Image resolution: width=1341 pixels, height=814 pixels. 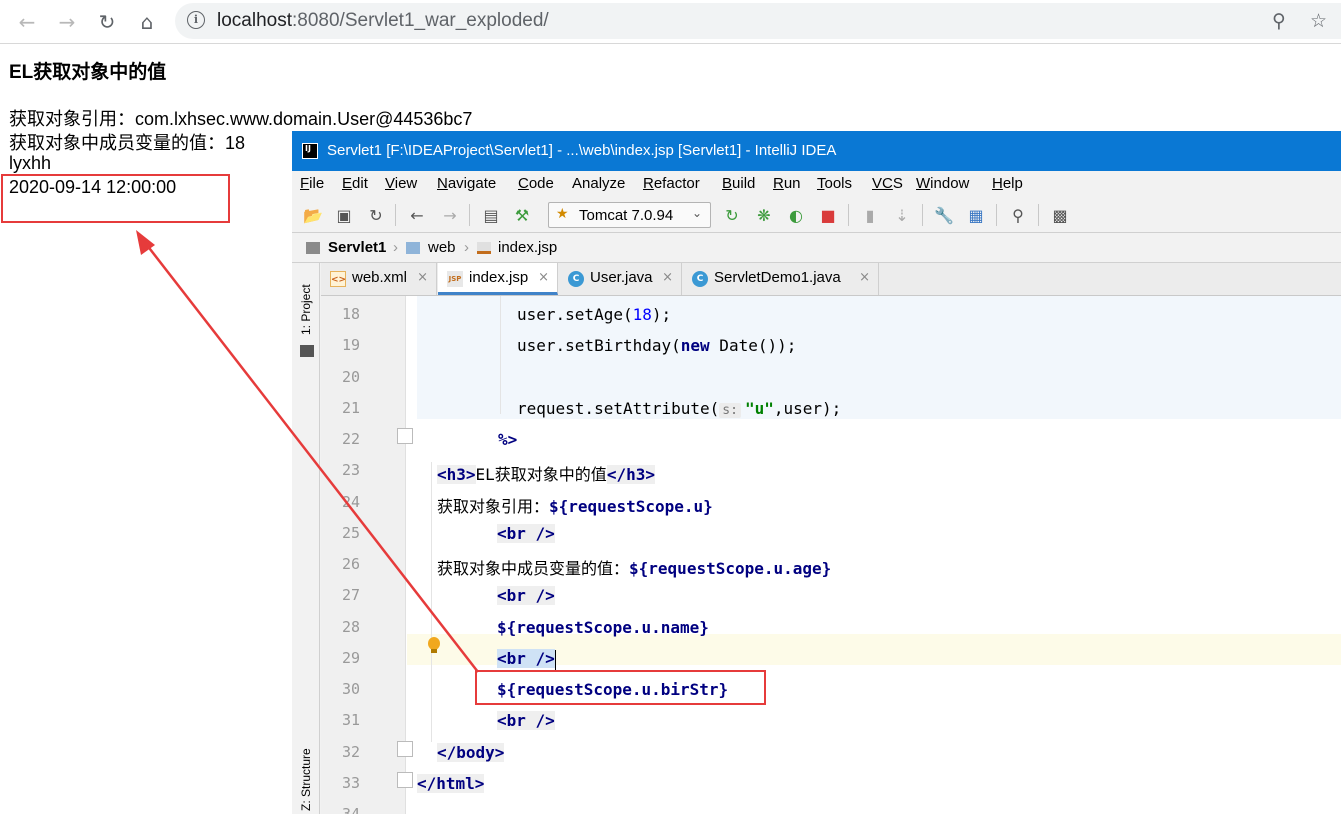 What do you see at coordinates (562, 214) in the screenshot?
I see `tomcat-icon: ★` at bounding box center [562, 214].